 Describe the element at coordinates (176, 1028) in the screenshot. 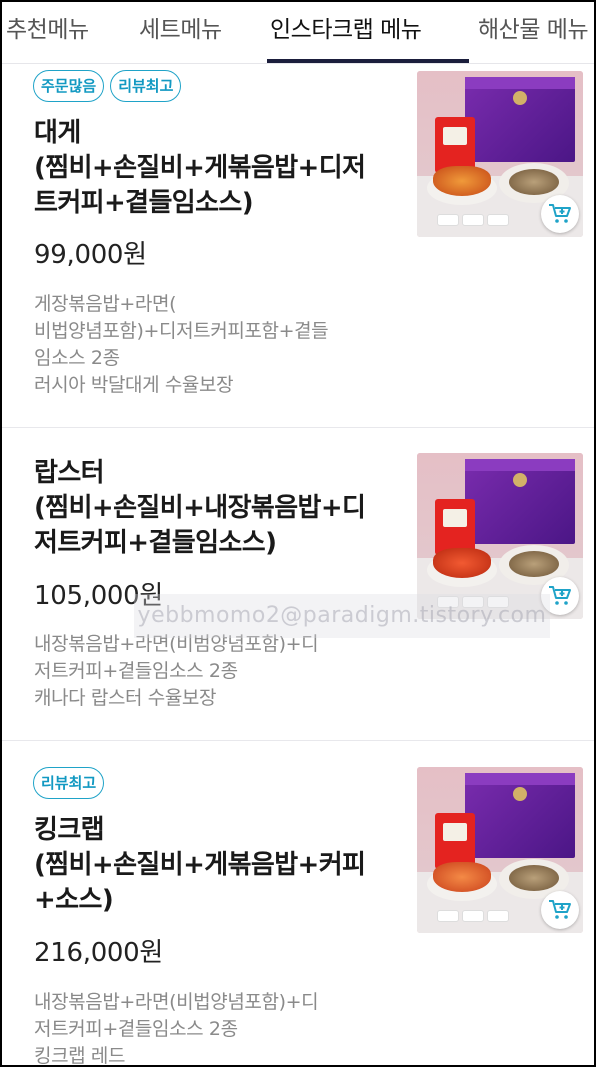

I see `item-description: 내장볶음밥+라면(비법양념포함)+디 저트커피+곁들임소스 2종 킹크랩 레드` at that location.